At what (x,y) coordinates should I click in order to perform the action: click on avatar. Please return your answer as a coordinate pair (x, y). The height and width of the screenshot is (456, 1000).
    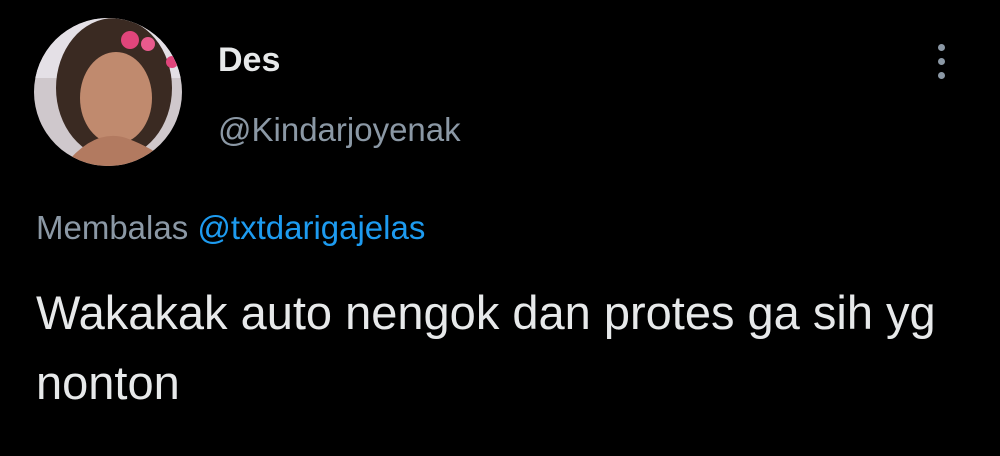
    Looking at the image, I should click on (108, 92).